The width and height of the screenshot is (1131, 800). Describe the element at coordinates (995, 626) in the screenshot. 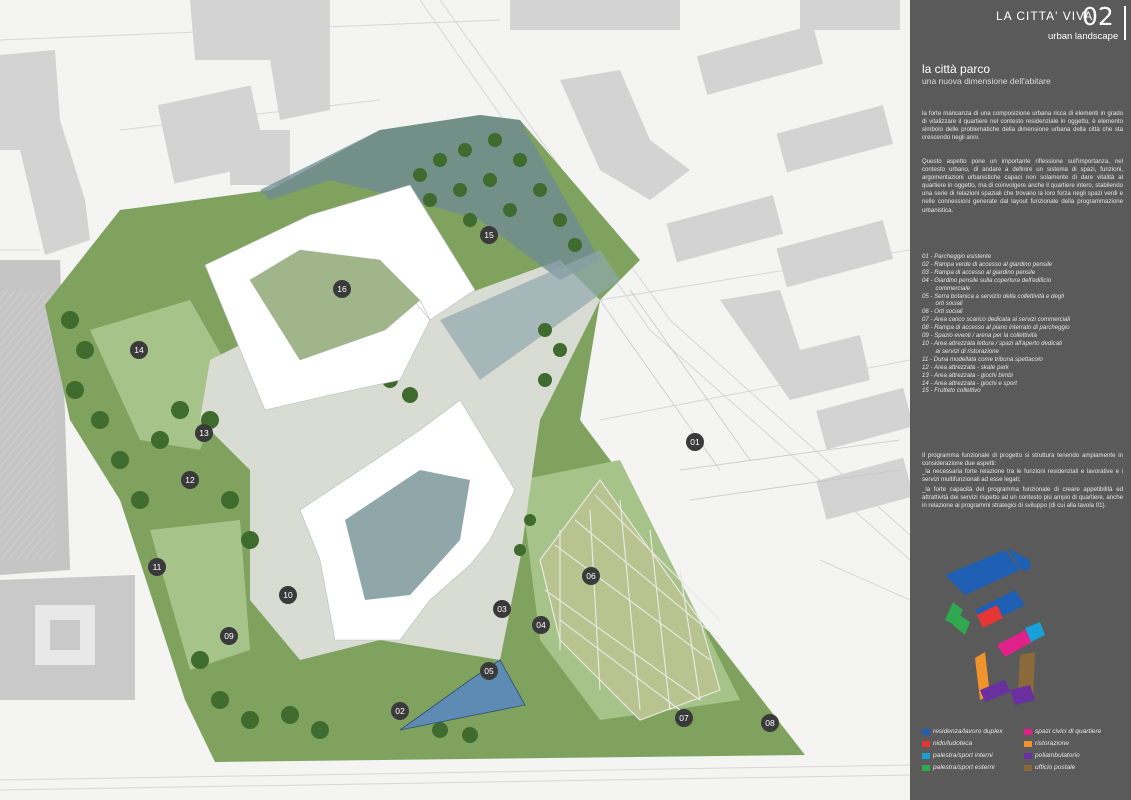

I see `function-diagram` at that location.